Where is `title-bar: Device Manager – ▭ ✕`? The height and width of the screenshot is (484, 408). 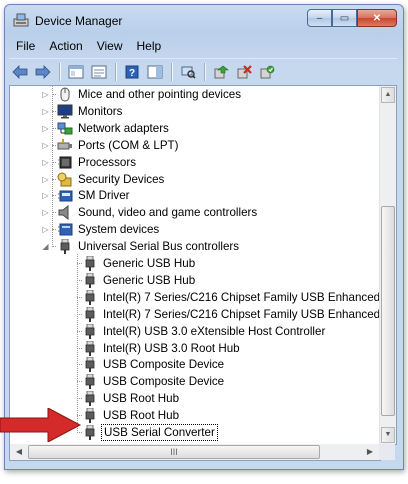
title-bar: Device Manager – ▭ ✕ is located at coordinates (204, 20).